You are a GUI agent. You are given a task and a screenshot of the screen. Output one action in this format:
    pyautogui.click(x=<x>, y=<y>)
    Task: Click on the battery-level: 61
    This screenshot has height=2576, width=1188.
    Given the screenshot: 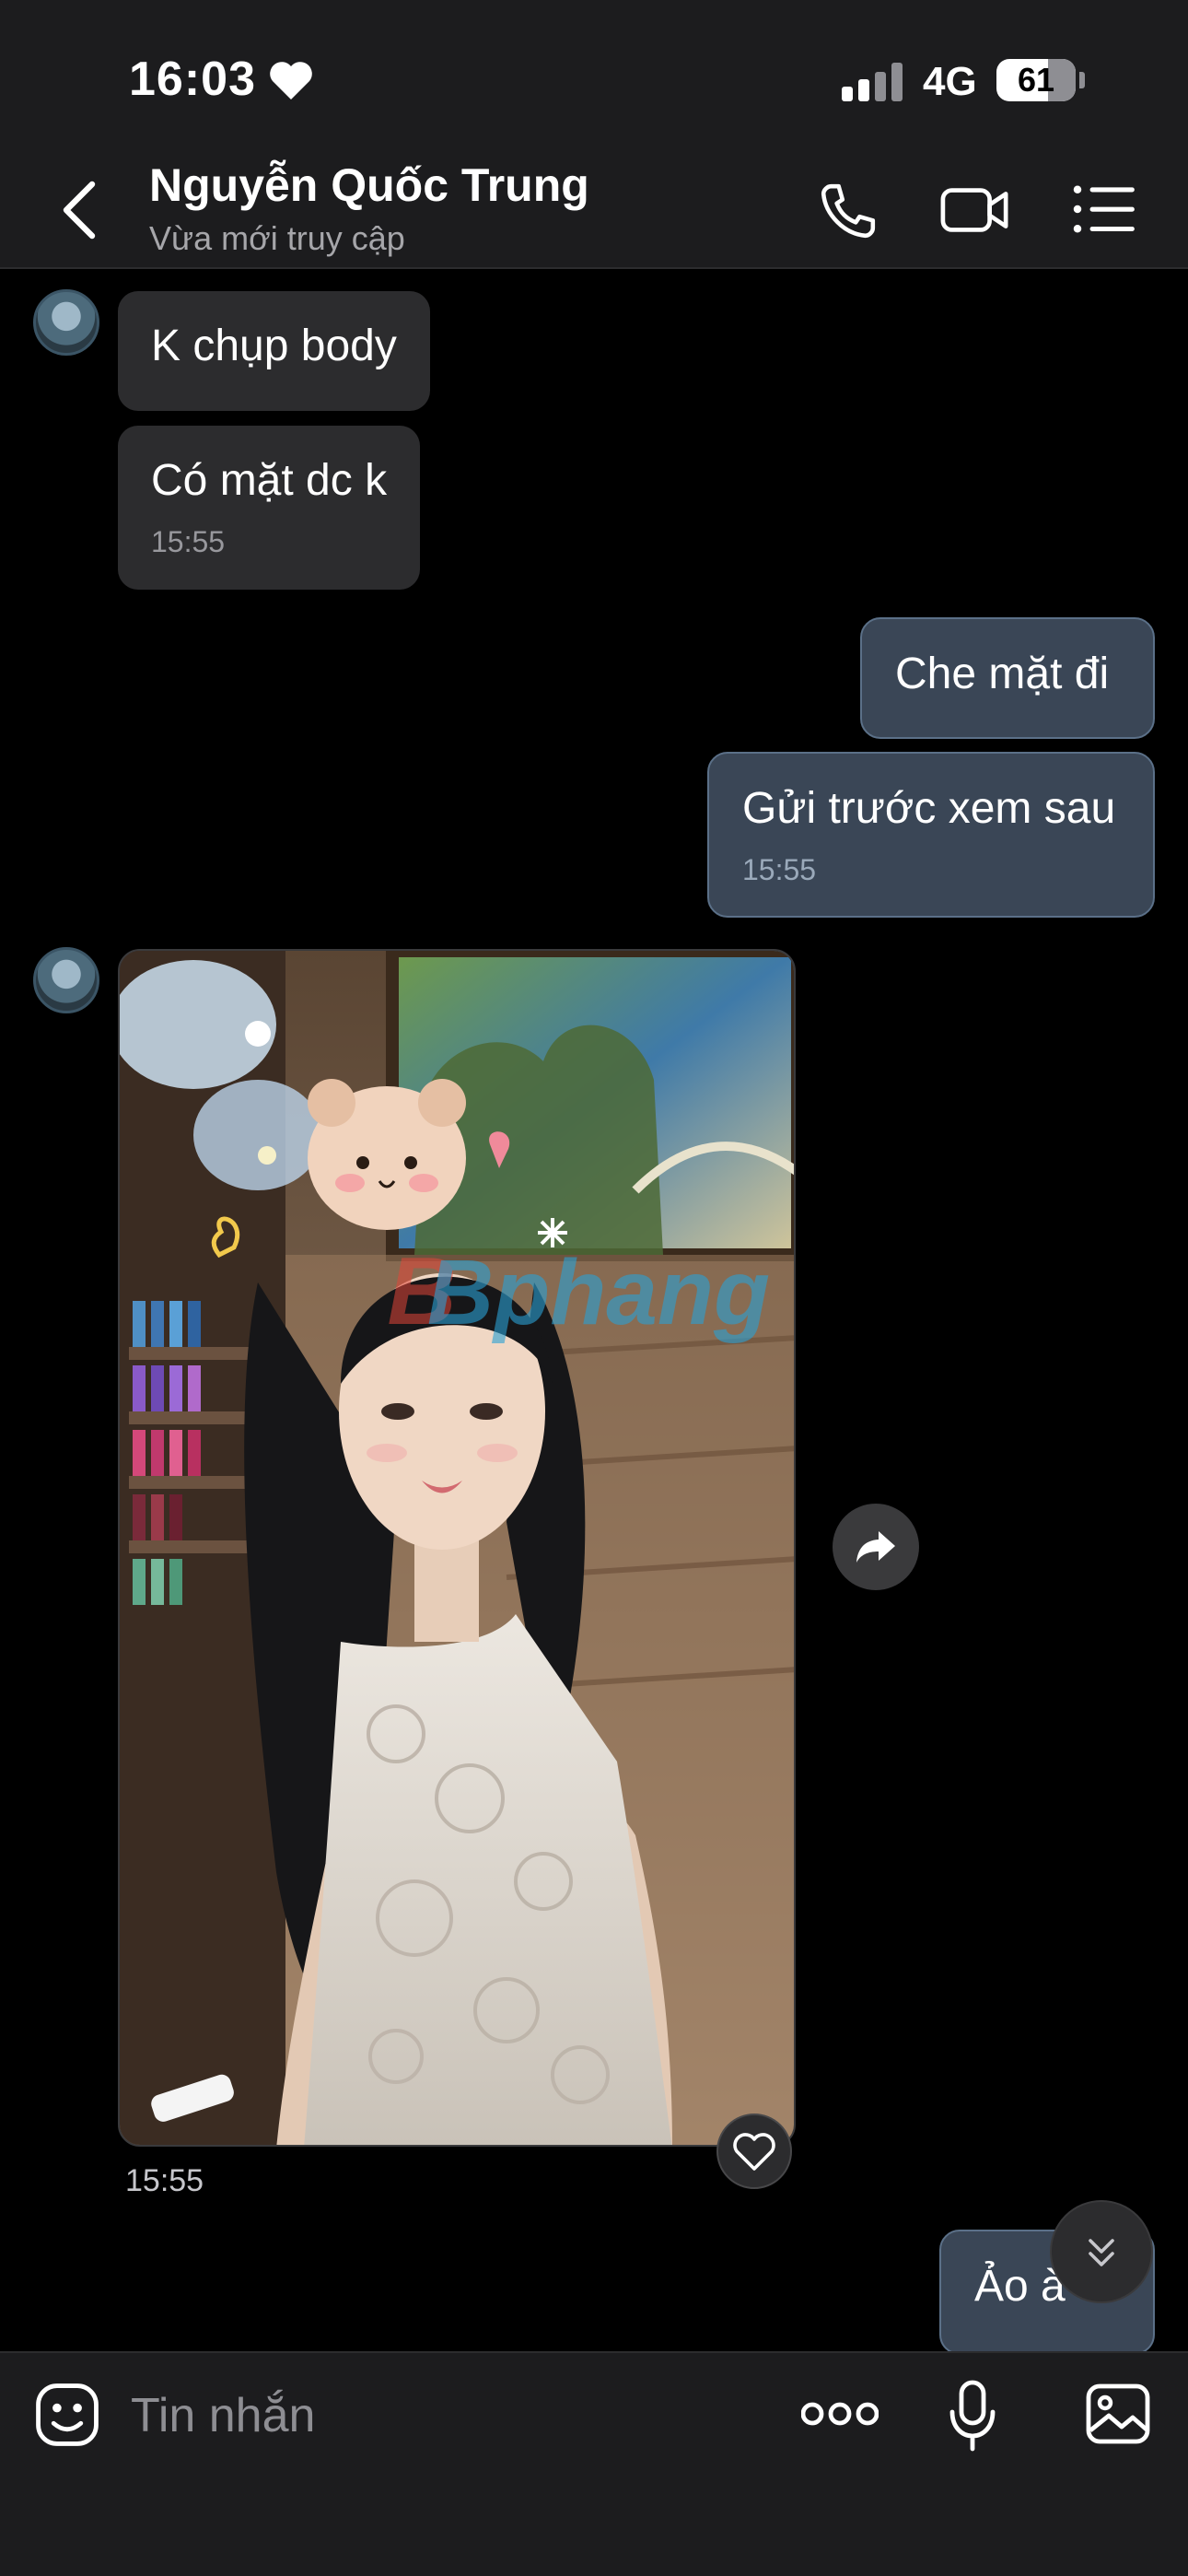 What is the action you would take?
    pyautogui.click(x=1036, y=80)
    